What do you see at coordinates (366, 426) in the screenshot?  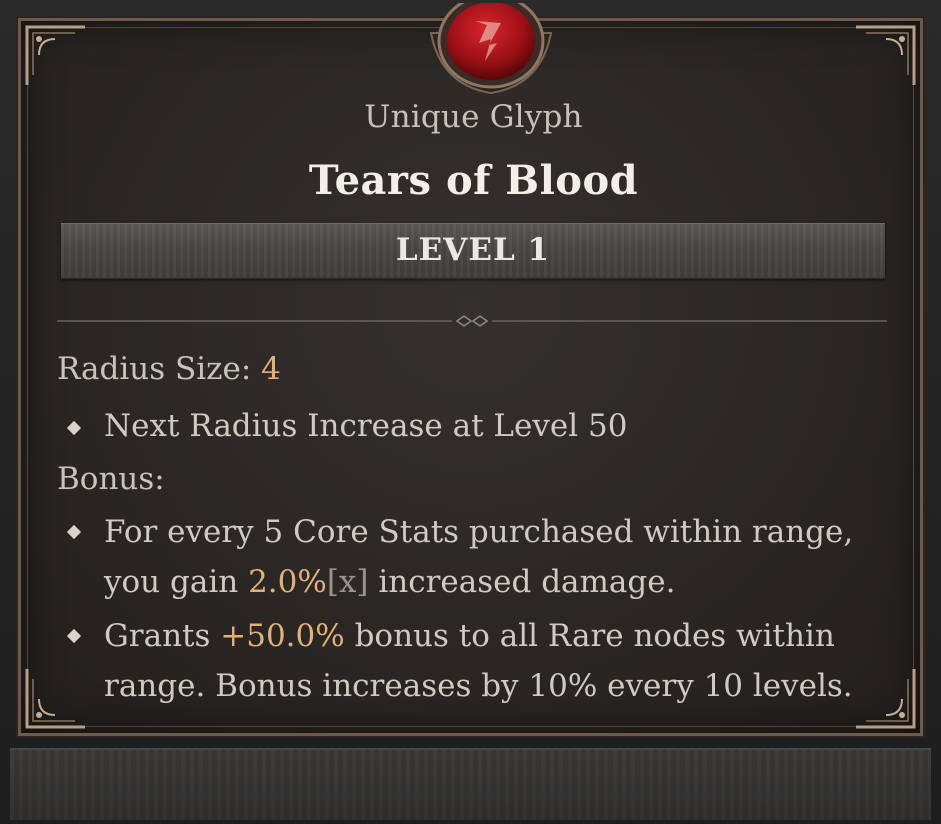 I see `radius-increase-note: Next Radius Increase at Level 50` at bounding box center [366, 426].